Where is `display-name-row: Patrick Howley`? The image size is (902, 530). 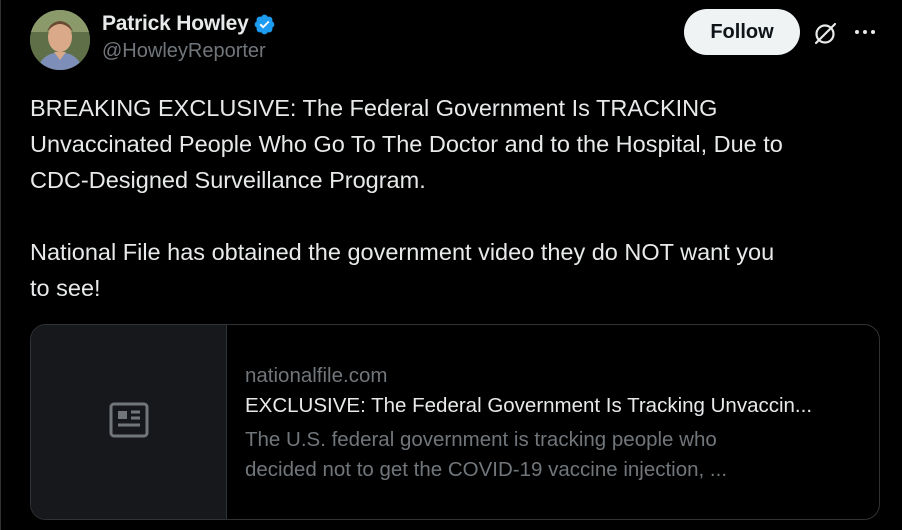
display-name-row: Patrick Howley is located at coordinates (189, 24).